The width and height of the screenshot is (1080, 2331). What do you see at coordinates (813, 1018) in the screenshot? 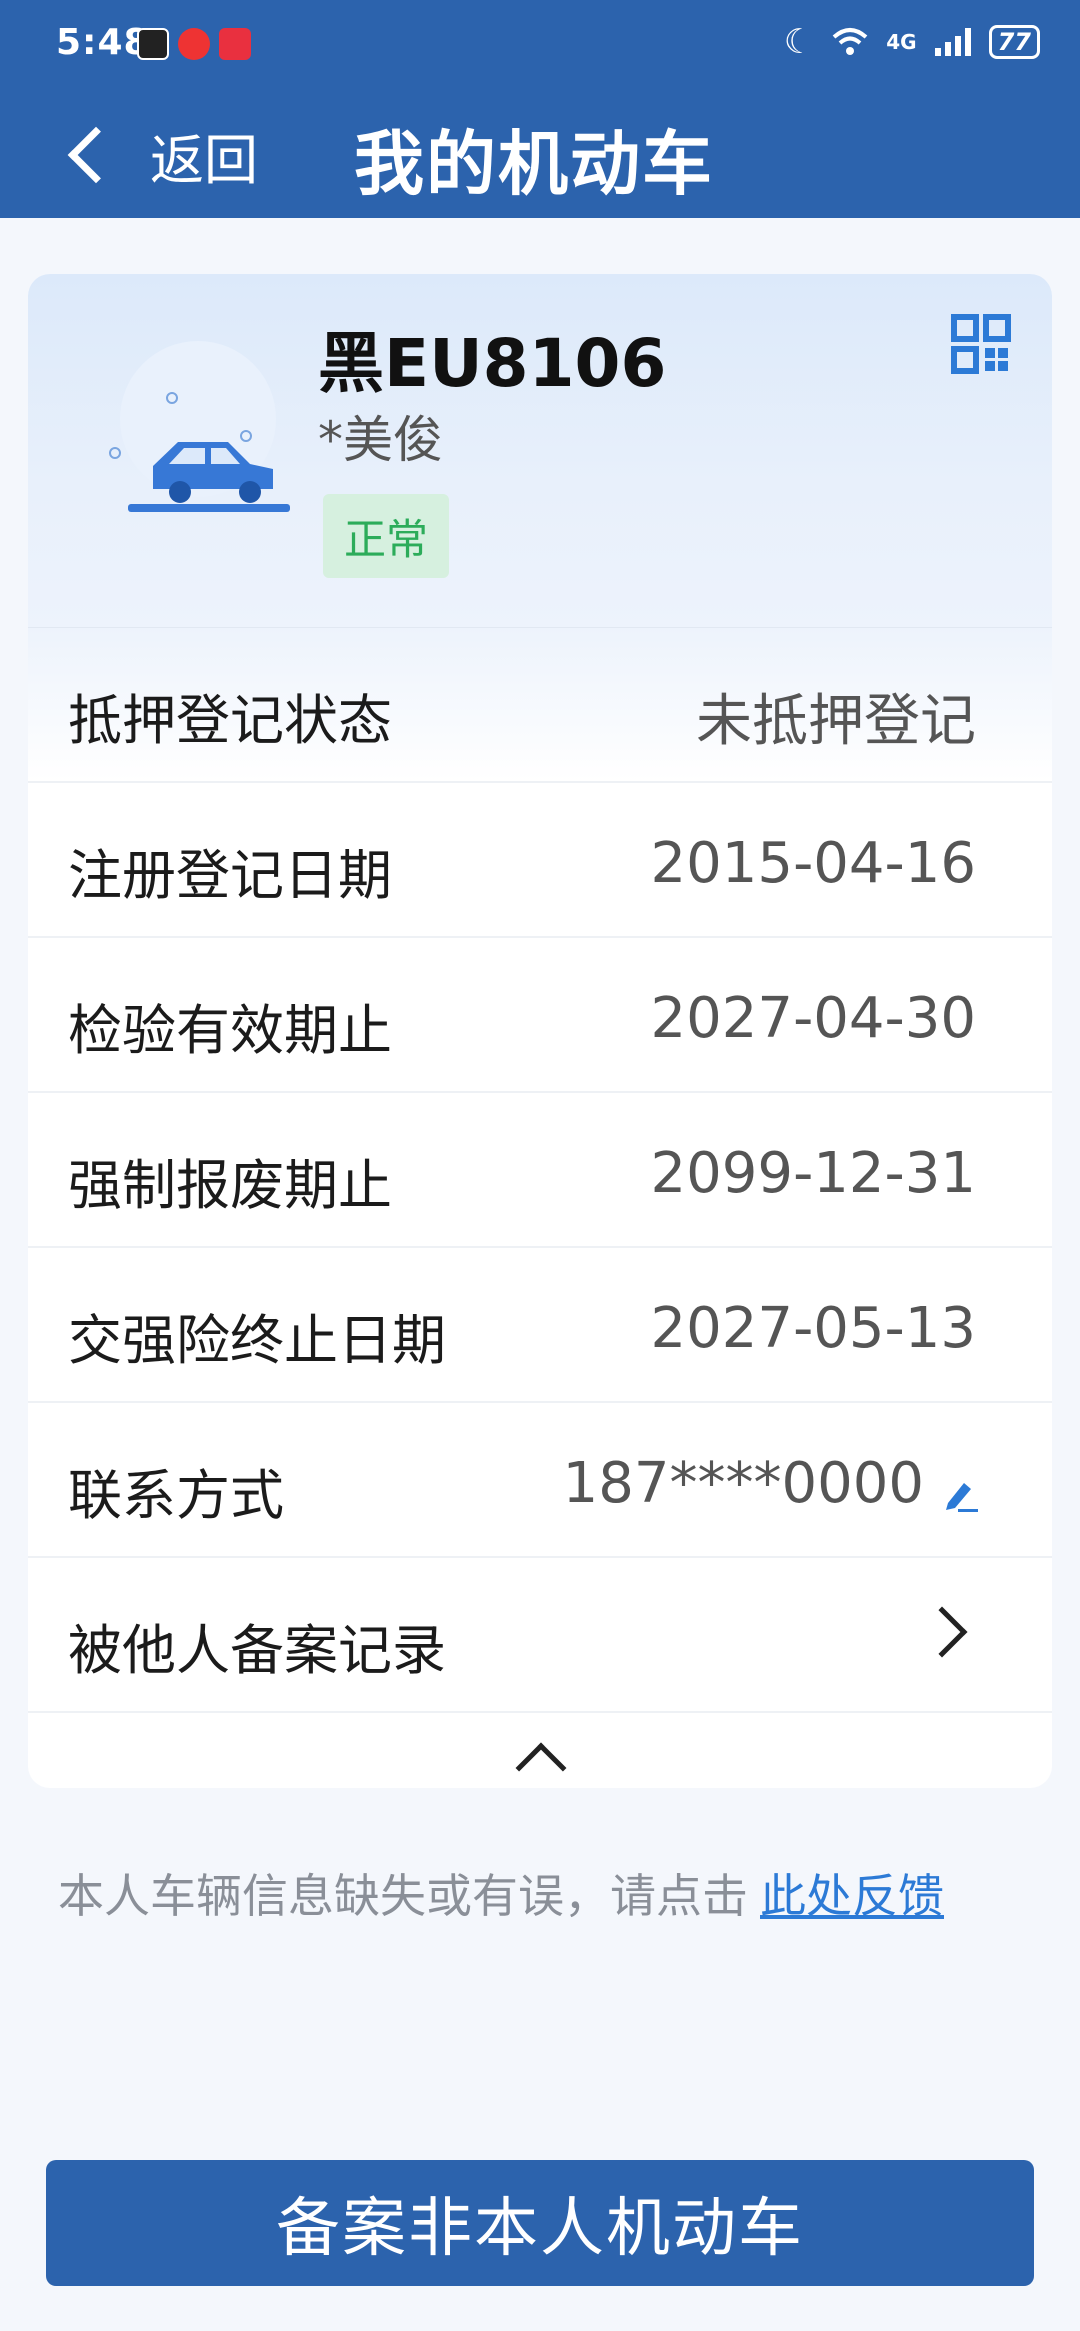
I see `detail-value: 2027-04-30` at bounding box center [813, 1018].